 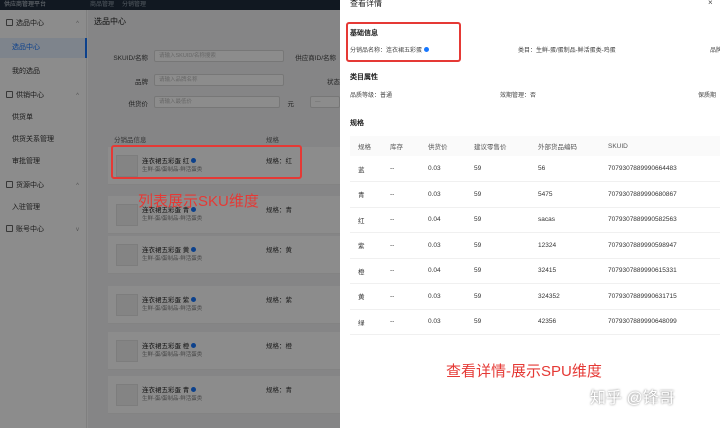 I want to click on spec-cell: 蓝, so click(x=366, y=169).